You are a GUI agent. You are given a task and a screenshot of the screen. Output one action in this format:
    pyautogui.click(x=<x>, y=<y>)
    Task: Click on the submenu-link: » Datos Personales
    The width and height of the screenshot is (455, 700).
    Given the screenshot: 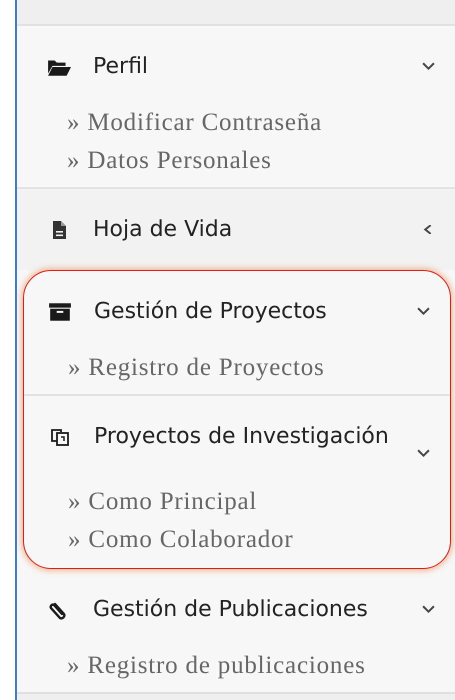 What is the action you would take?
    pyautogui.click(x=261, y=161)
    